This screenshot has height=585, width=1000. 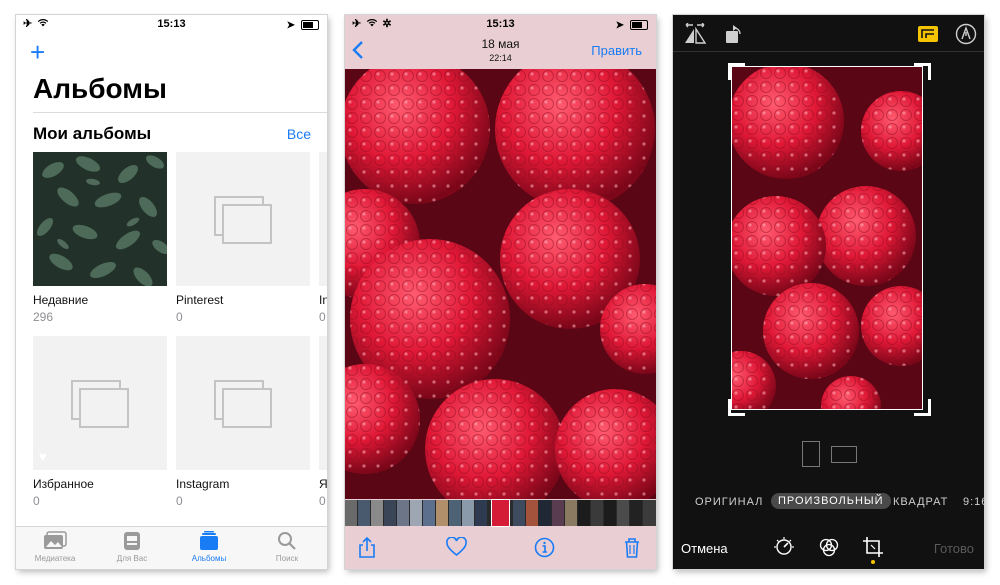 I want to click on ratio-square: КВАДРАТ, so click(x=920, y=502).